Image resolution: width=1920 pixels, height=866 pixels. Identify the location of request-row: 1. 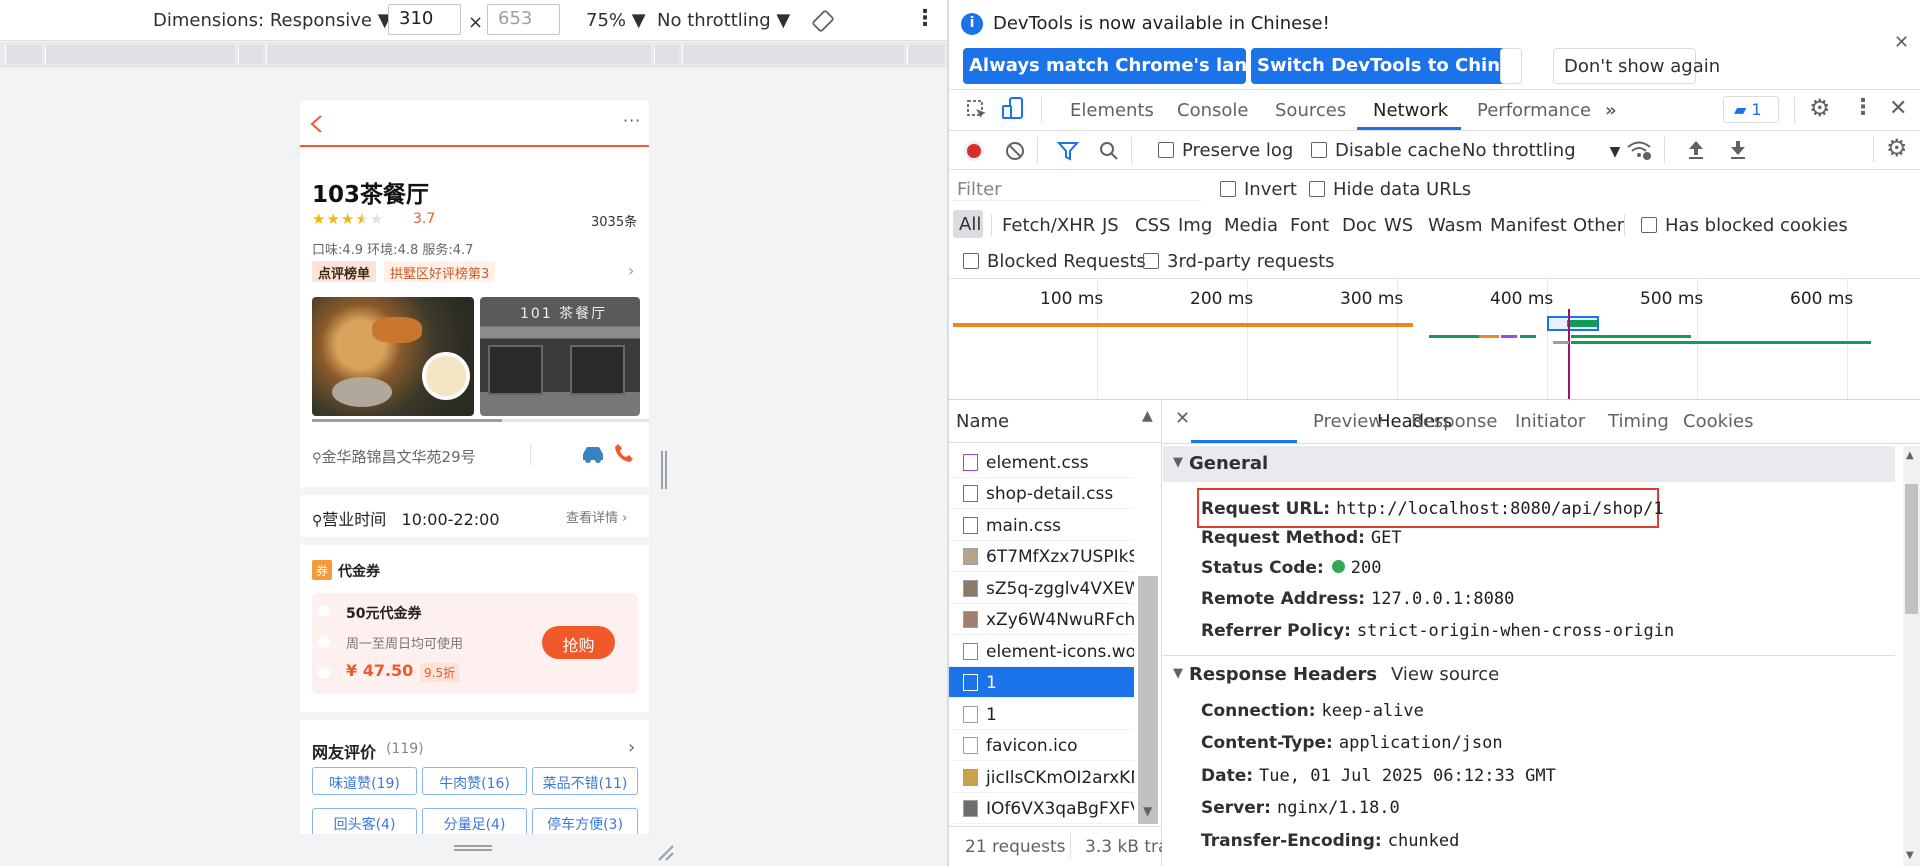
(1041, 714).